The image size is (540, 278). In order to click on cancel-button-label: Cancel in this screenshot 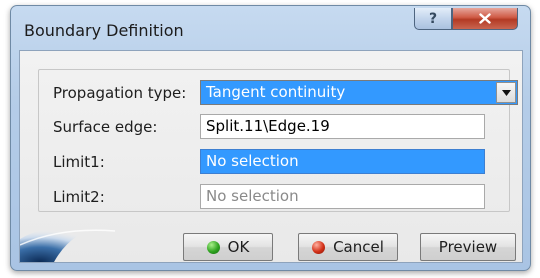, I will do `click(358, 247)`.